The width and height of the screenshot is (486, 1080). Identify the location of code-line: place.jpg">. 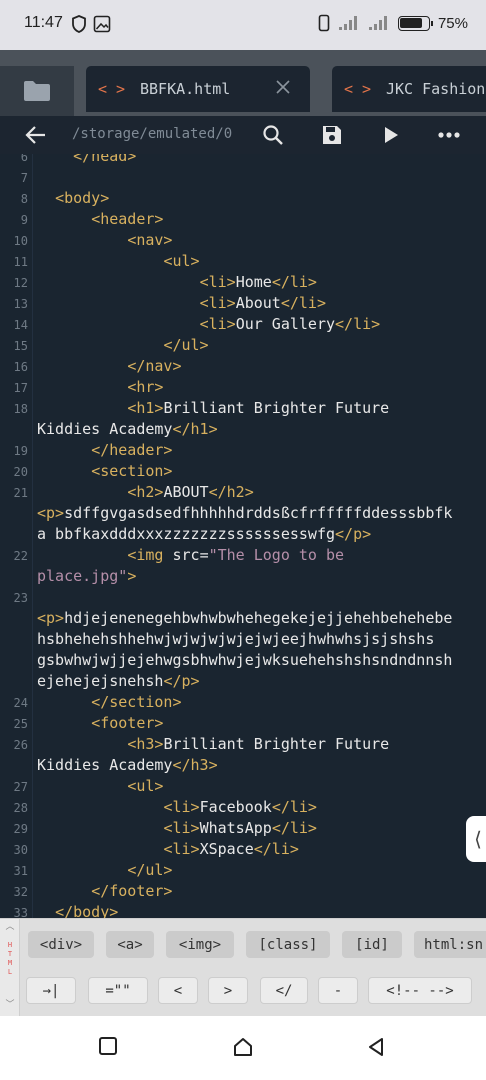
(259, 577).